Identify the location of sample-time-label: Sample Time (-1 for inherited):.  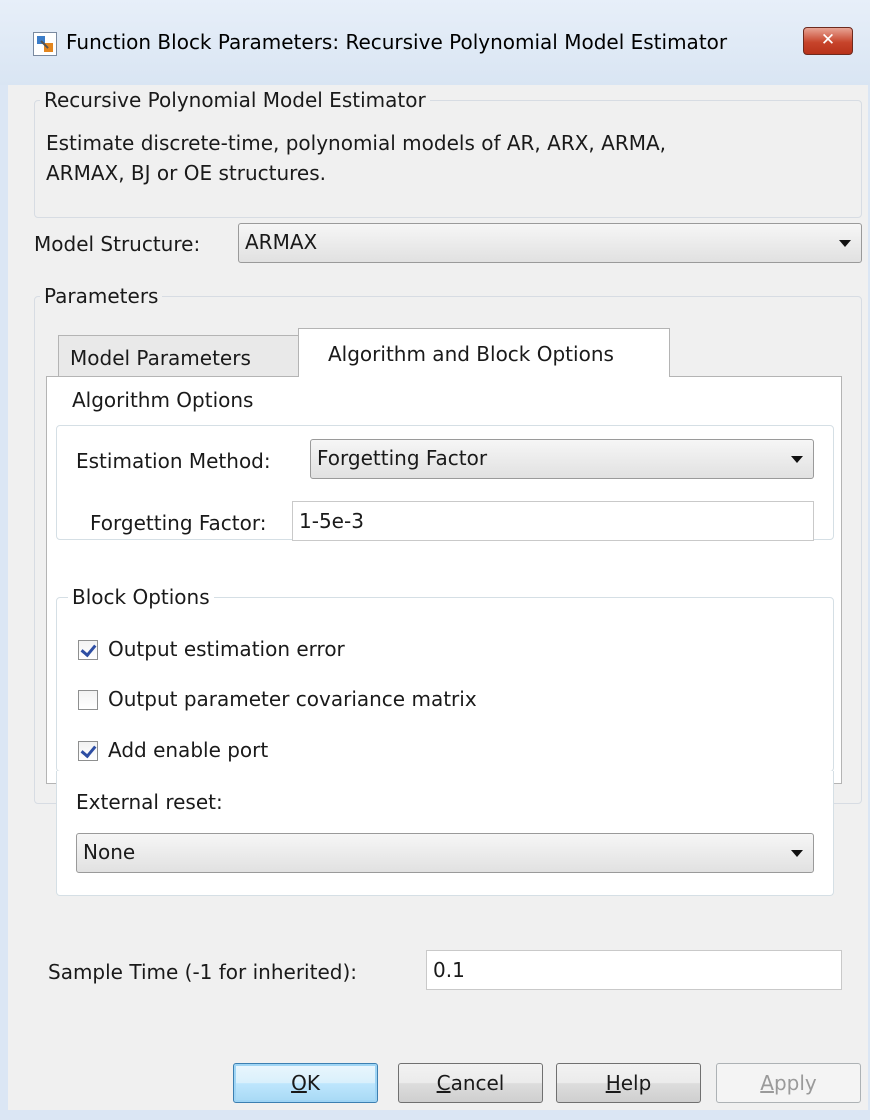
(202, 972).